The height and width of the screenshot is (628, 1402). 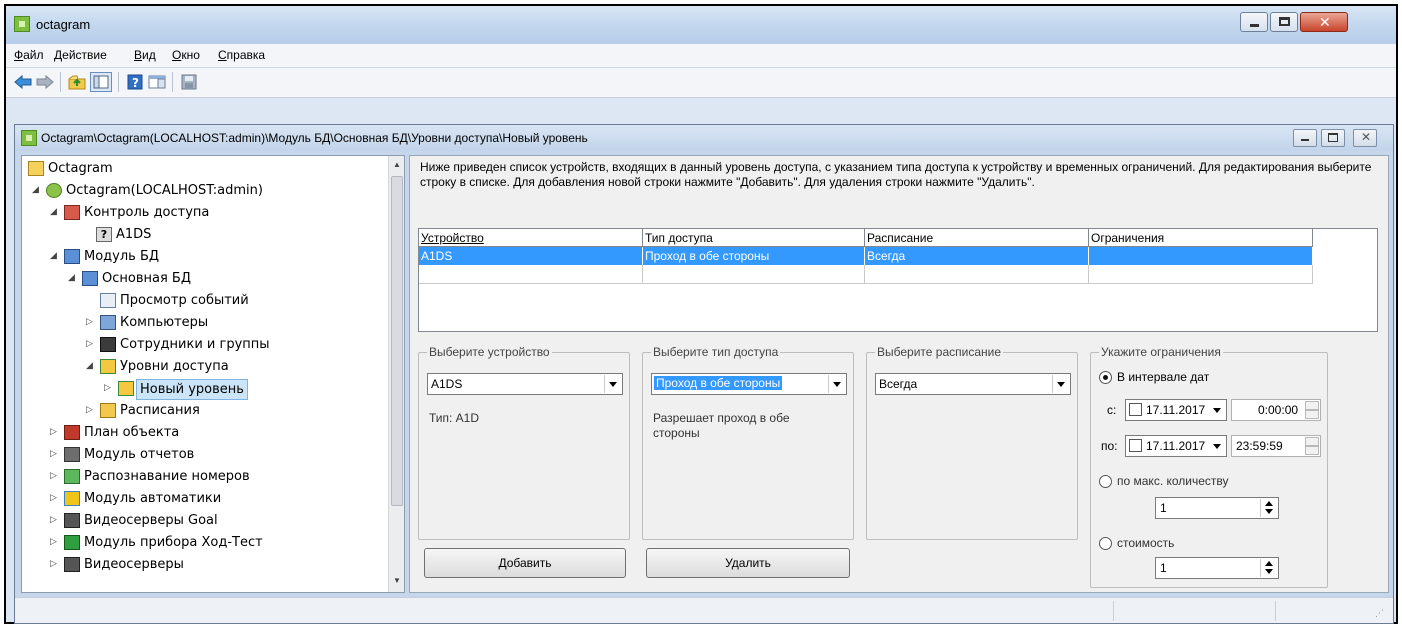 I want to click on menu-window: Окно, so click(x=186, y=55).